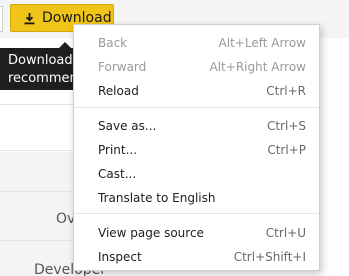 This screenshot has height=276, width=349. I want to click on menu-item-back: Back Alt+Left Arrow, so click(196, 43).